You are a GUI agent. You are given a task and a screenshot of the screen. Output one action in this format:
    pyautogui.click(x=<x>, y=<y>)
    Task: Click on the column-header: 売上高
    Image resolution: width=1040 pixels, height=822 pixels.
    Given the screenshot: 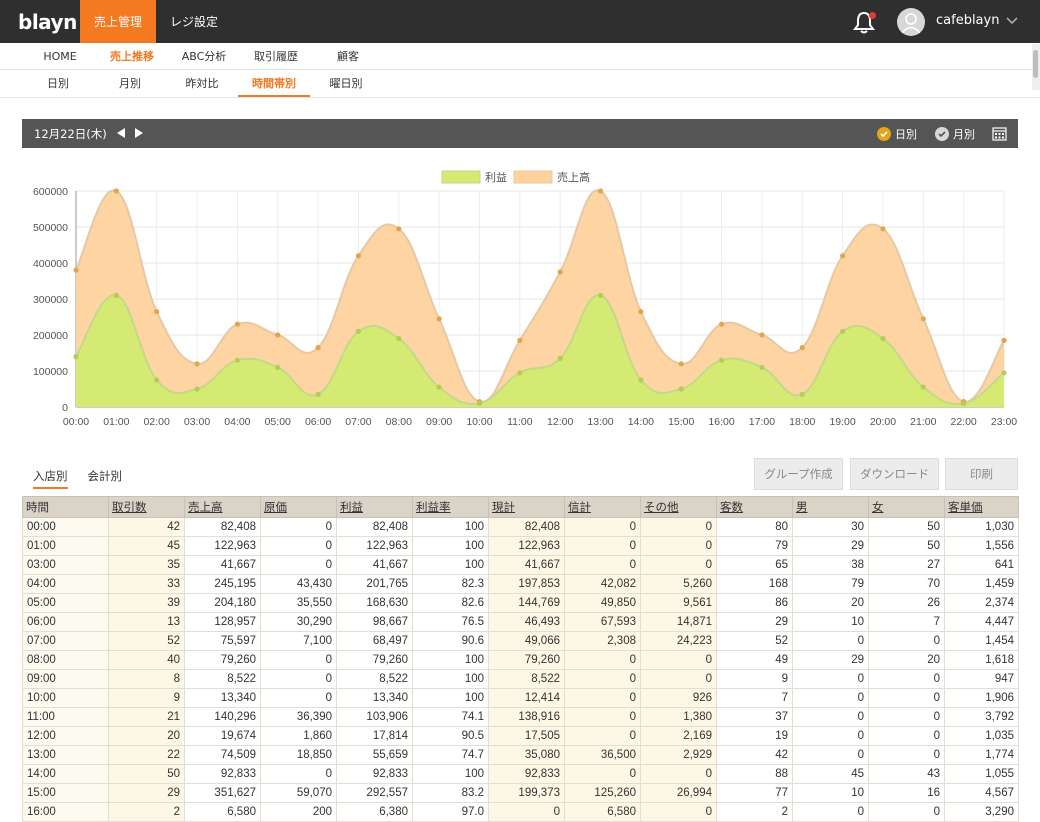 What is the action you would take?
    pyautogui.click(x=222, y=507)
    